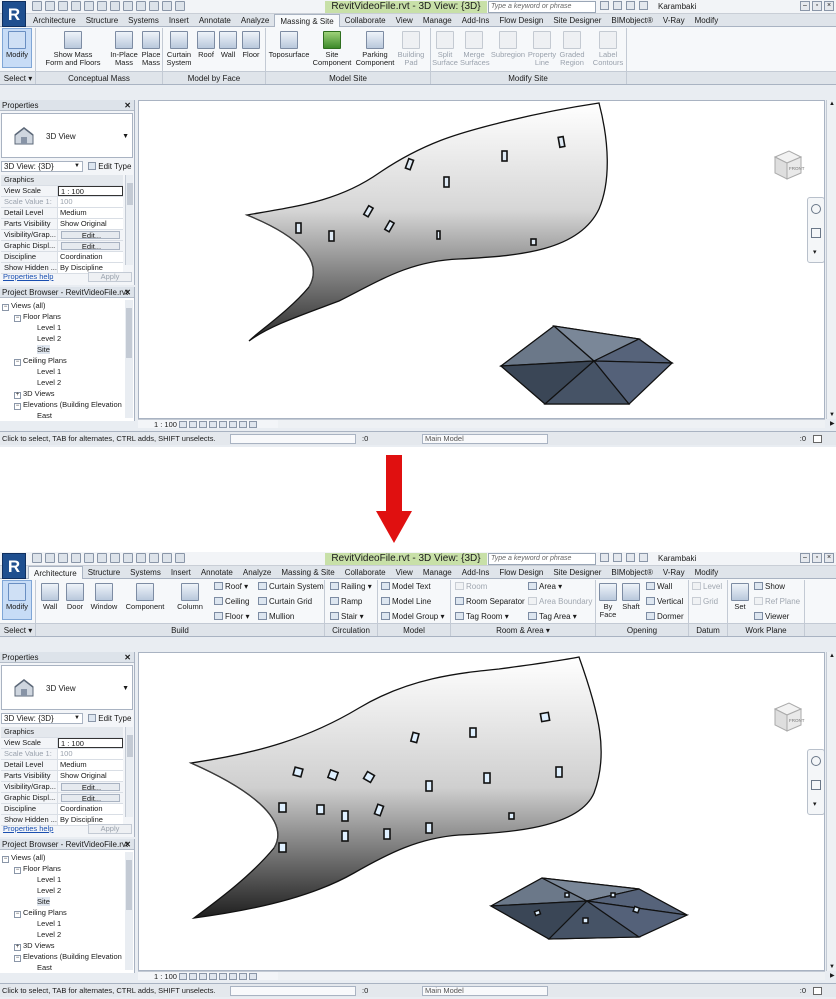 This screenshot has width=836, height=999. What do you see at coordinates (102, 558) in the screenshot?
I see `measure-icon` at bounding box center [102, 558].